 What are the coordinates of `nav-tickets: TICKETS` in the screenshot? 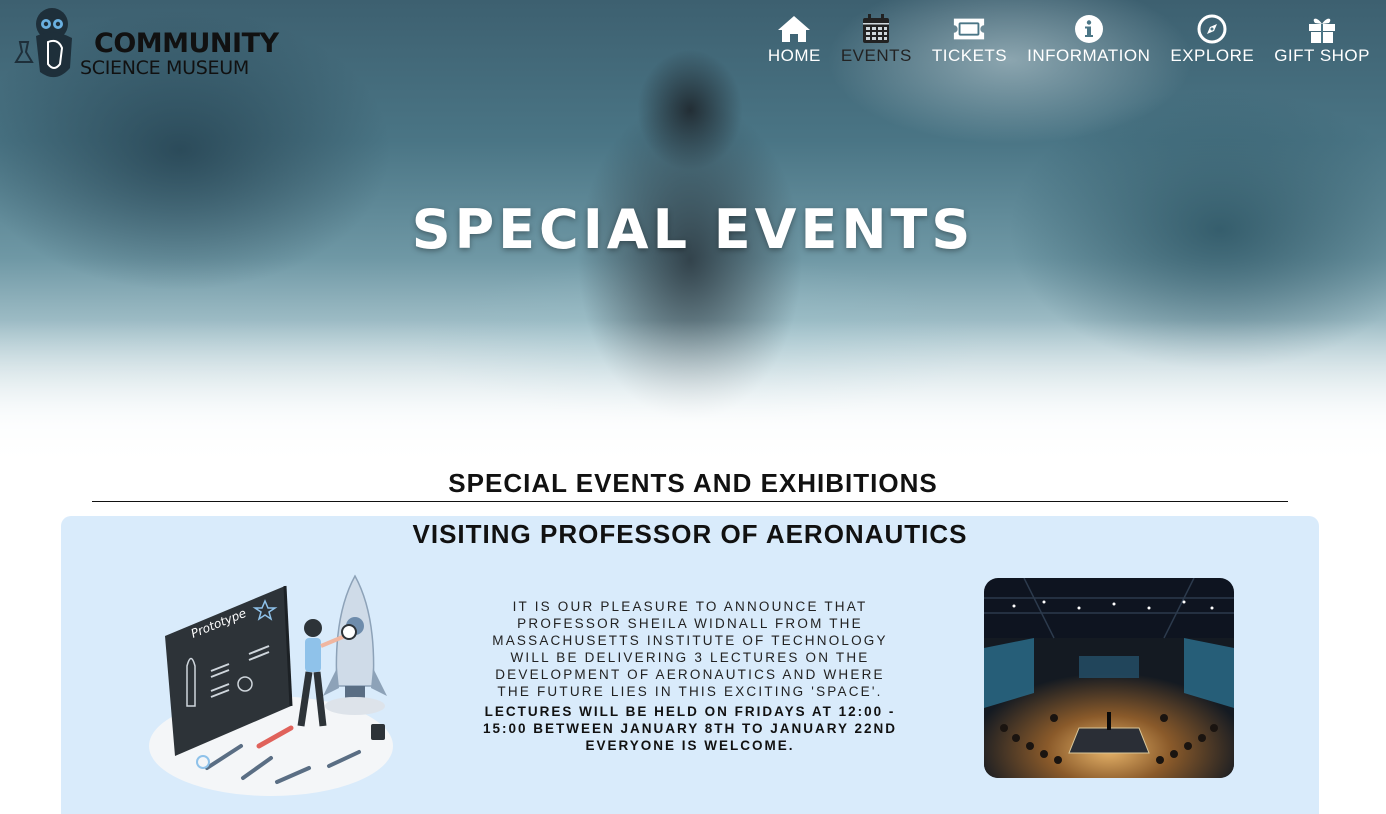 It's located at (969, 40).